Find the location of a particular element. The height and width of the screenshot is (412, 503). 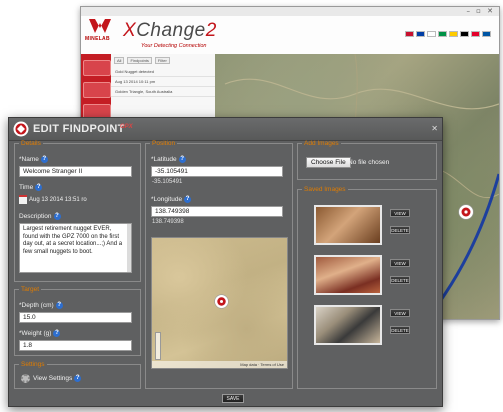

details-legend: Details is located at coordinates (31, 143).